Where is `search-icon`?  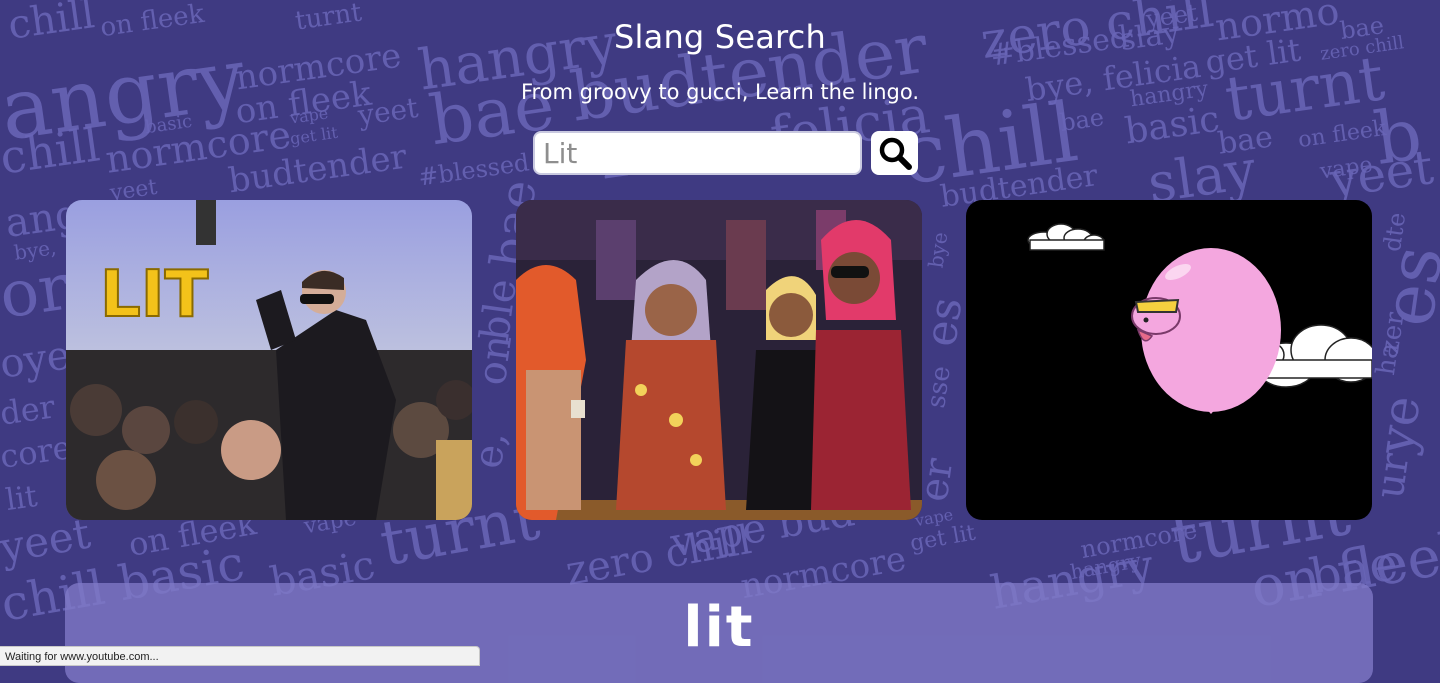
search-icon is located at coordinates (895, 153).